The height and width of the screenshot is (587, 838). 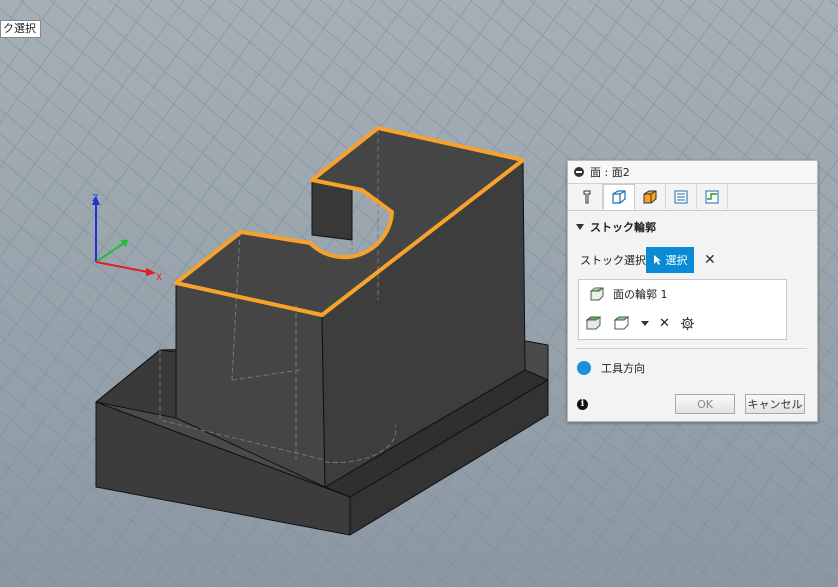 What do you see at coordinates (20, 29) in the screenshot?
I see `selection-tooltip: ク選択` at bounding box center [20, 29].